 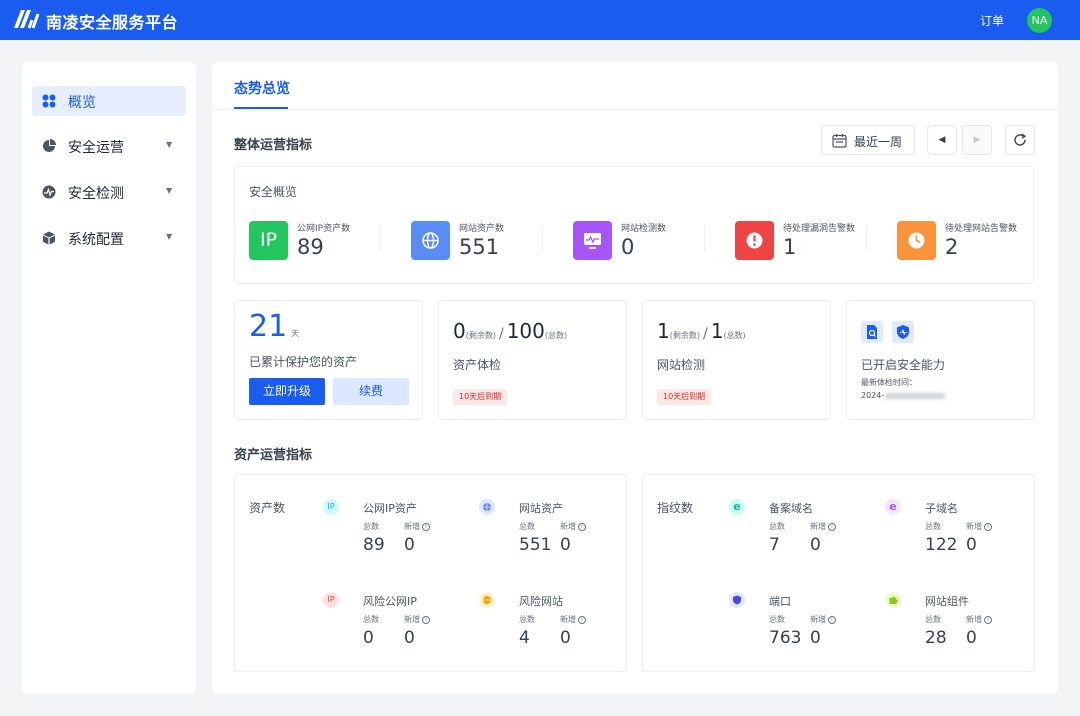 What do you see at coordinates (49, 145) in the screenshot?
I see `pie-chart-icon` at bounding box center [49, 145].